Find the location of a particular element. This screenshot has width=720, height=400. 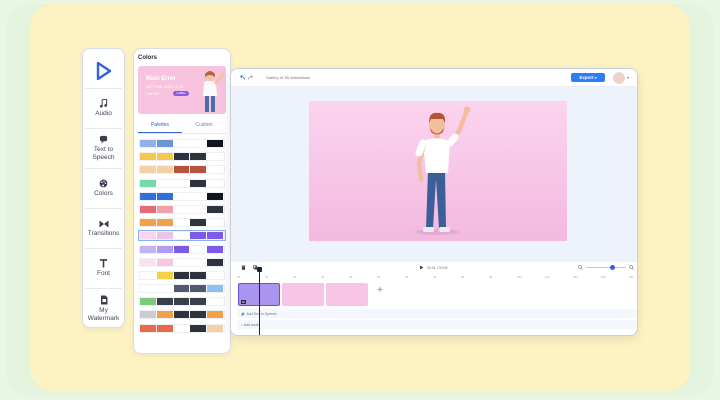

add-scene-button: + is located at coordinates (380, 291).